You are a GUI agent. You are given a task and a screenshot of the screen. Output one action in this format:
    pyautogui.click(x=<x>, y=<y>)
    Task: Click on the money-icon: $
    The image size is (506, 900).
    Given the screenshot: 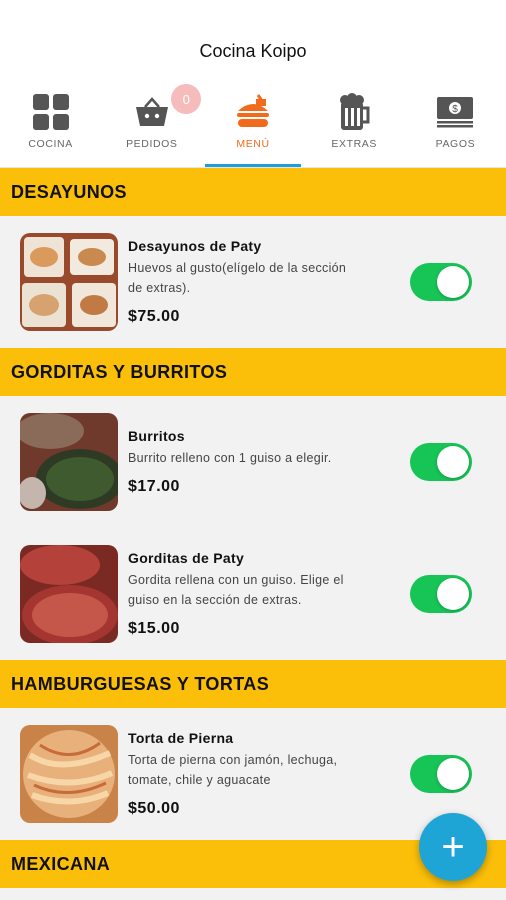 What is the action you would take?
    pyautogui.click(x=455, y=112)
    